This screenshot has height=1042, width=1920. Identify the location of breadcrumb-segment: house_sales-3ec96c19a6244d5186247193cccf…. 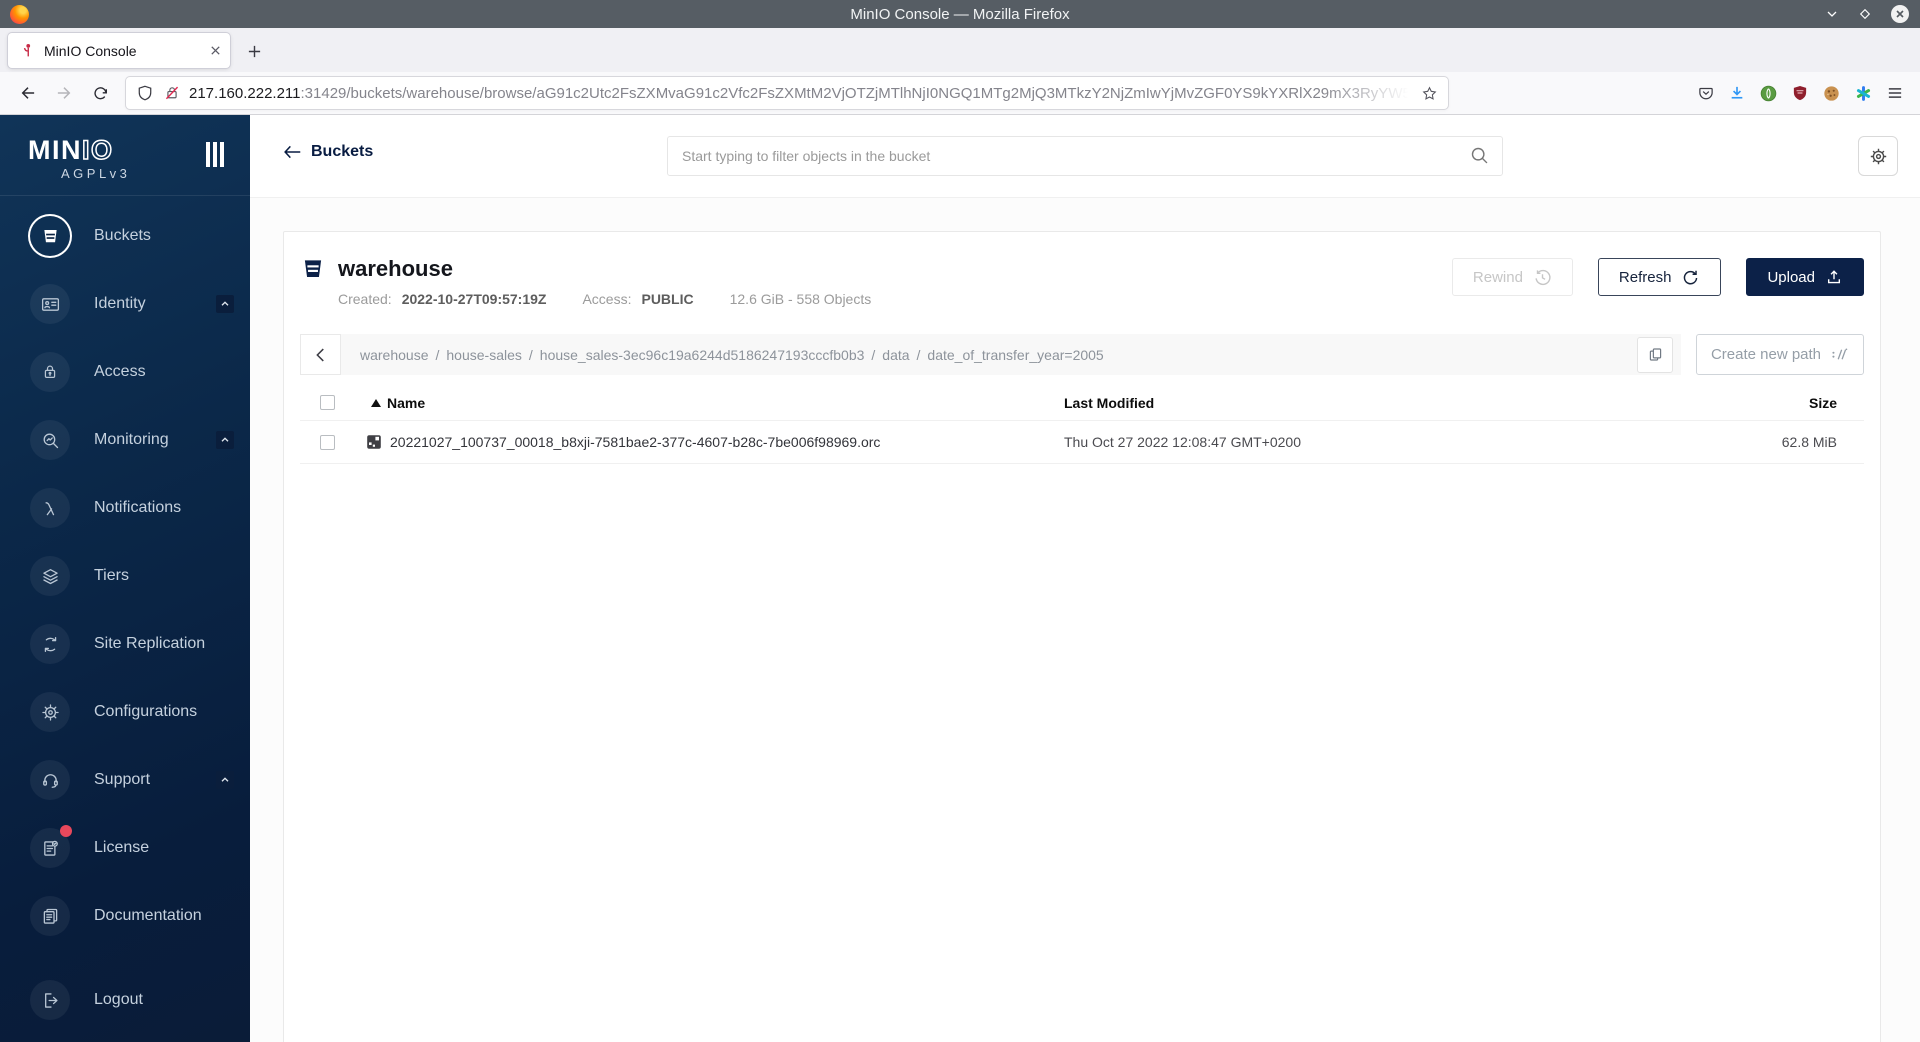
(702, 355).